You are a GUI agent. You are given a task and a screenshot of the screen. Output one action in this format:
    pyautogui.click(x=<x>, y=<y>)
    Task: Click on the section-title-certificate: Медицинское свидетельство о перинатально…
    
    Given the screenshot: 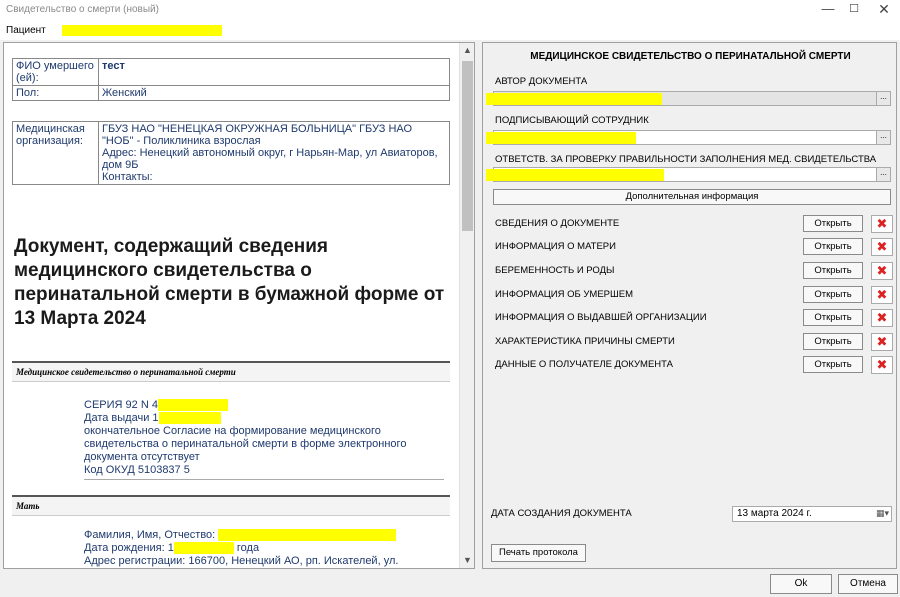 What is the action you would take?
    pyautogui.click(x=231, y=371)
    